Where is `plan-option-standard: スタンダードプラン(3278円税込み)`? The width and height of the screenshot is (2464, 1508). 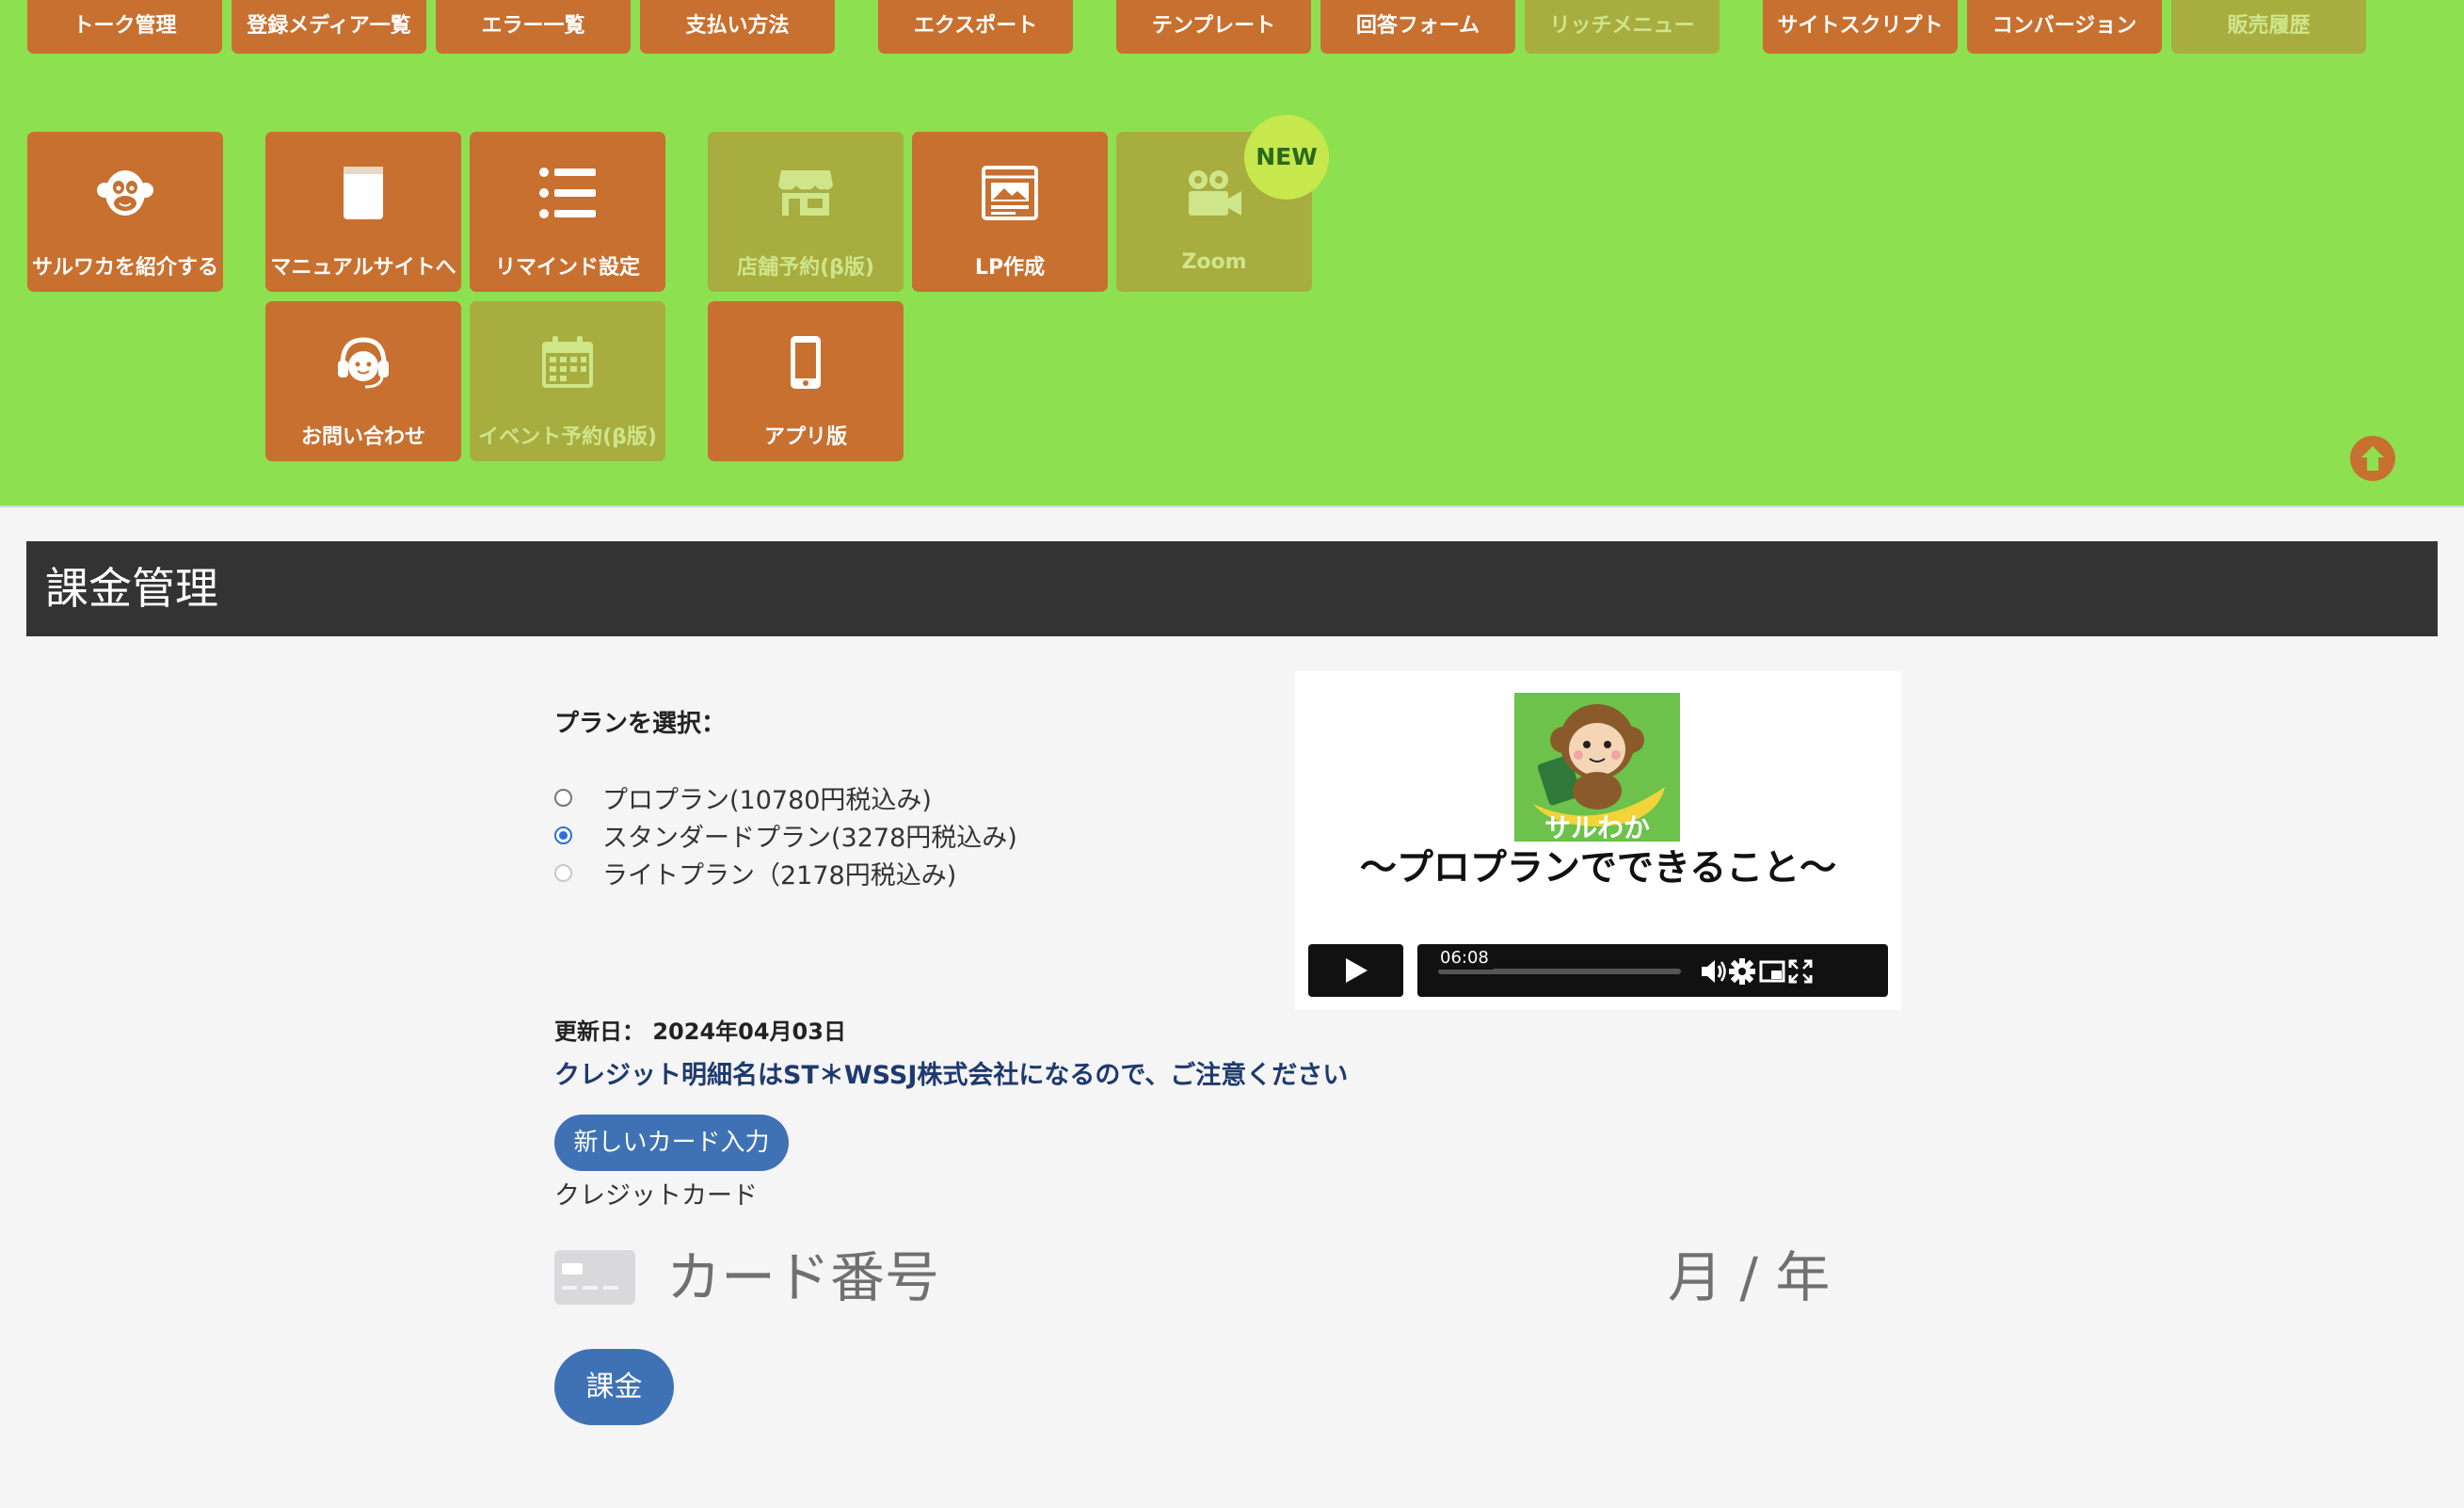
plan-option-standard: スタンダードプラン(3278円税込み) is located at coordinates (785, 835).